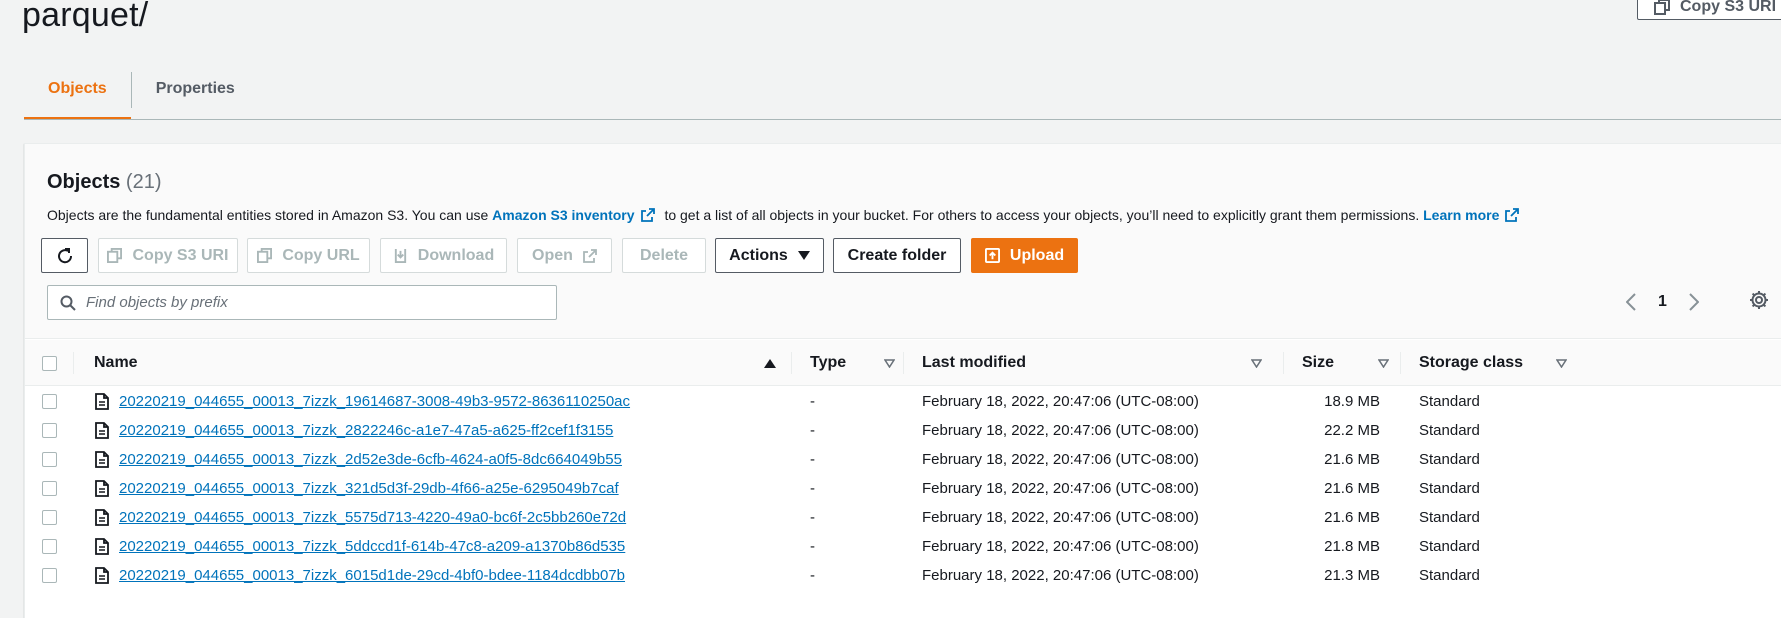  I want to click on learn-more-link: Learn more, so click(1461, 215).